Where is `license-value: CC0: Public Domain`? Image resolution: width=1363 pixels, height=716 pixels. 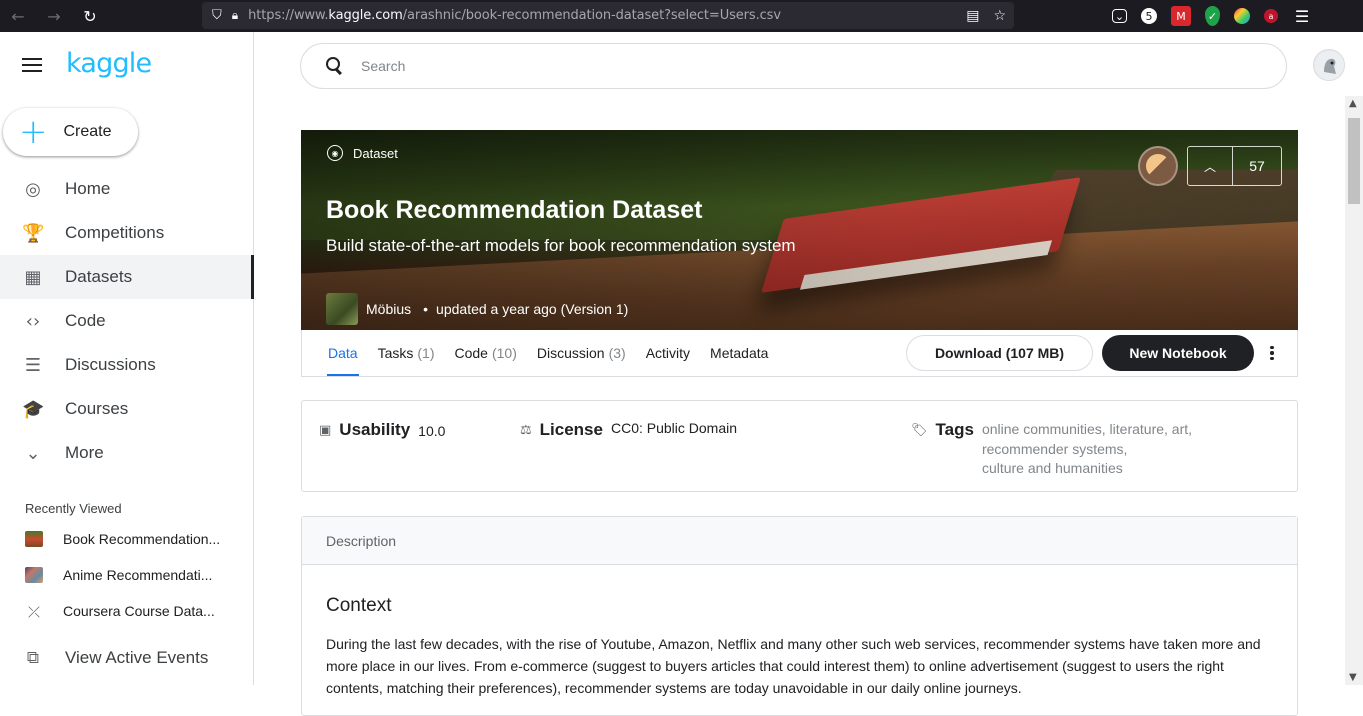 license-value: CC0: Public Domain is located at coordinates (674, 428).